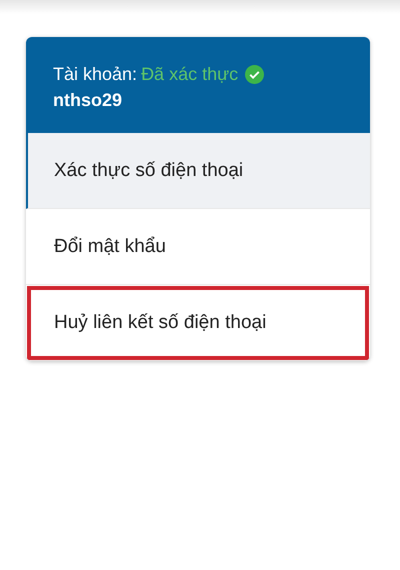  Describe the element at coordinates (189, 74) in the screenshot. I see `verification-status: Đã xác thực` at that location.